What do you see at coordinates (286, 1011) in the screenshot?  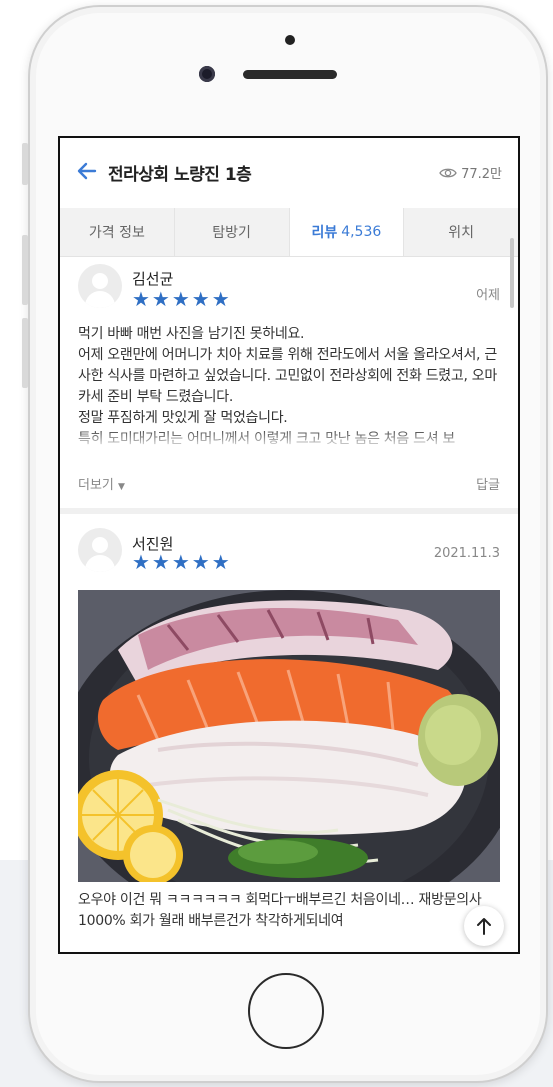 I see `phone-home-button` at bounding box center [286, 1011].